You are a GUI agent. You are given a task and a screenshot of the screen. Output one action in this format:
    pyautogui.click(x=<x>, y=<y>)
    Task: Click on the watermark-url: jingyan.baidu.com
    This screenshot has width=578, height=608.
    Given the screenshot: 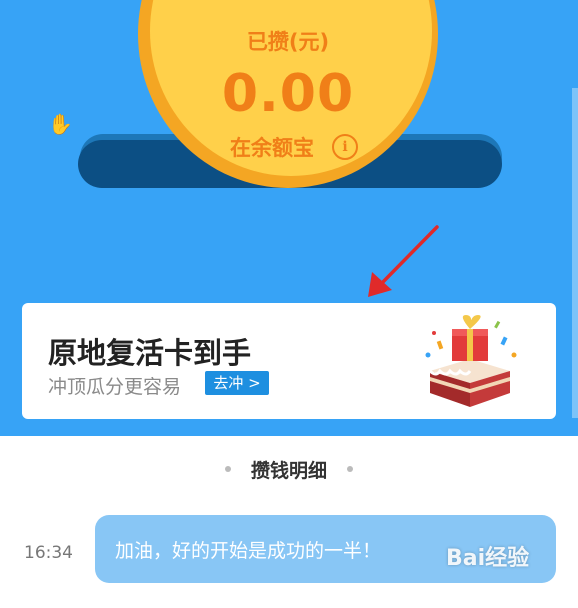 What is the action you would take?
    pyautogui.click(x=512, y=597)
    